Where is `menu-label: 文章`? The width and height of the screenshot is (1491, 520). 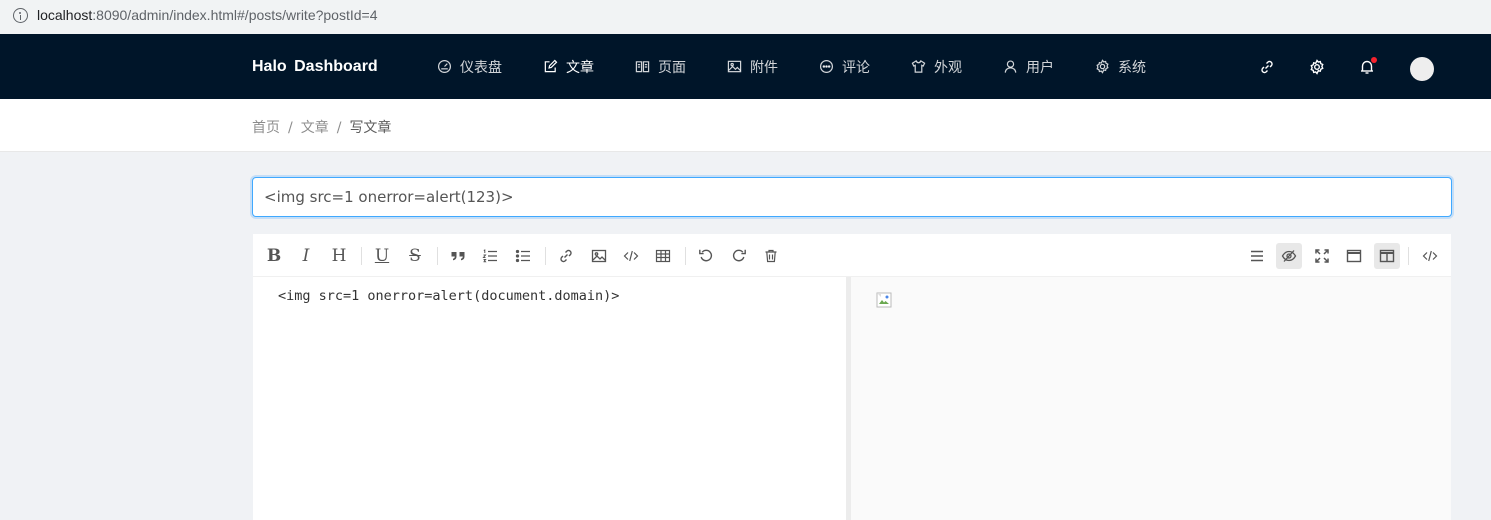 menu-label: 文章 is located at coordinates (580, 67).